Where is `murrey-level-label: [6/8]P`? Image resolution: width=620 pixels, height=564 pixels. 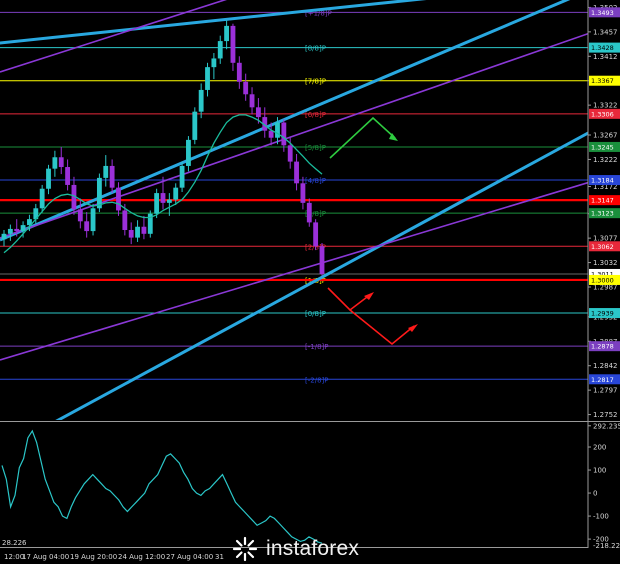 murrey-level-label: [6/8]P is located at coordinates (315, 115).